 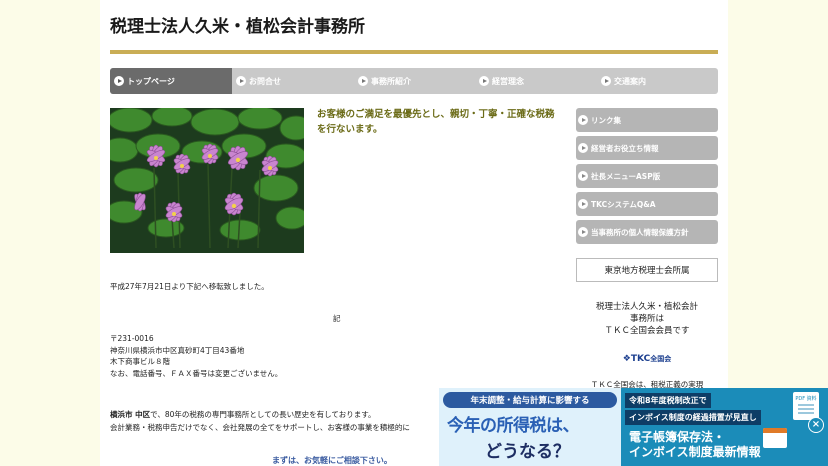 I want to click on intro-city: 横浜市 中区, so click(x=130, y=414).